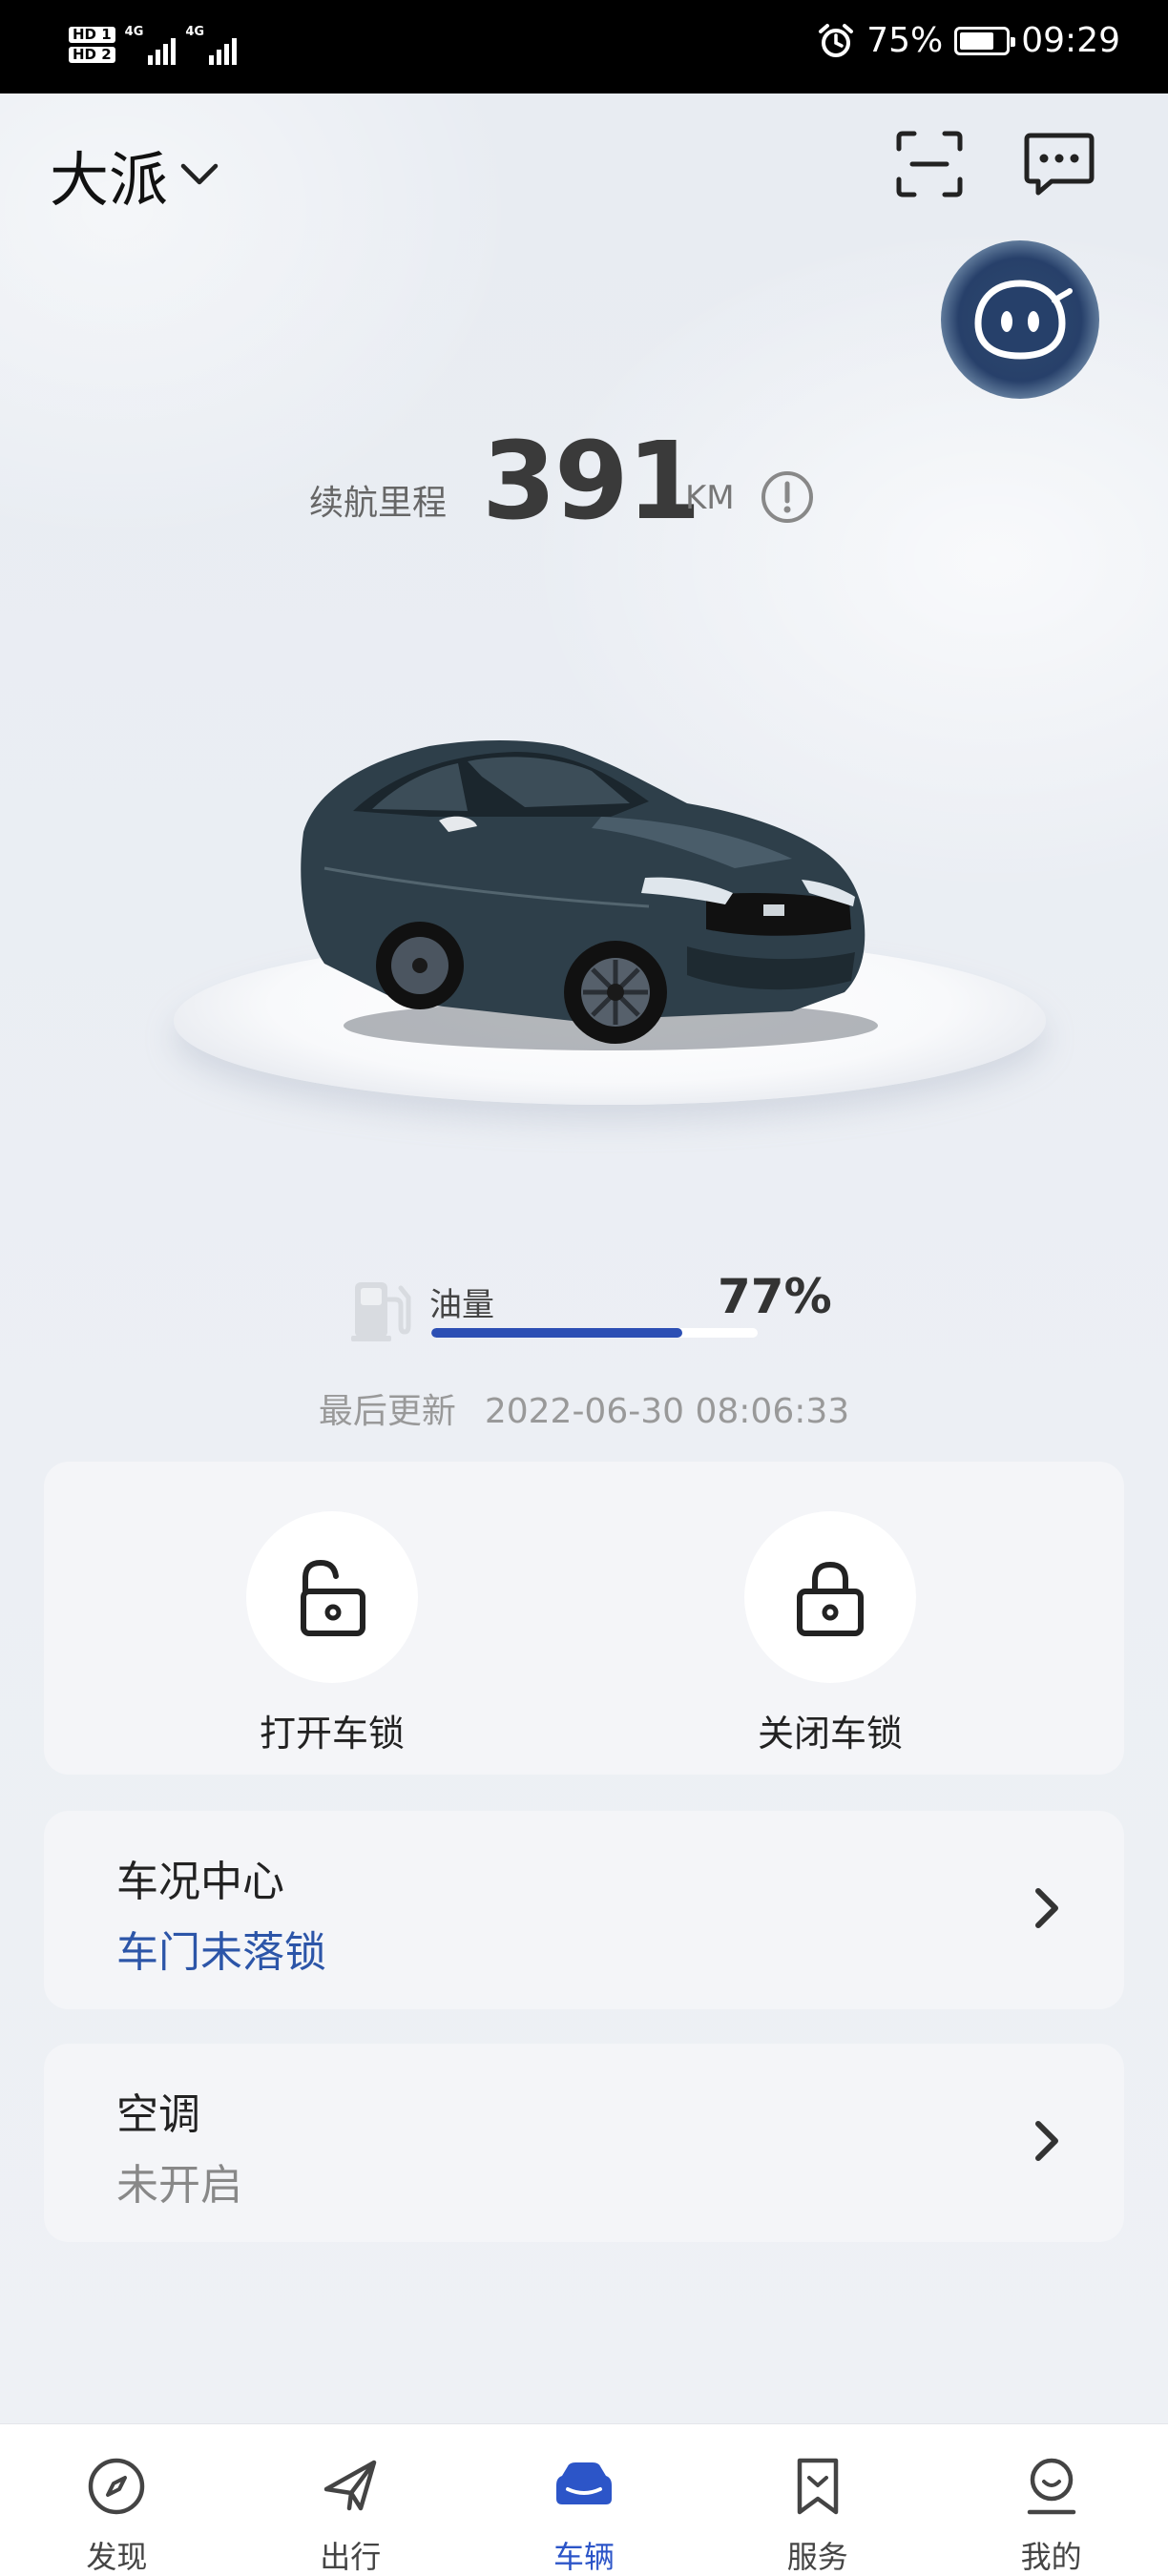 The width and height of the screenshot is (1168, 2576). I want to click on fuel-progress-bar, so click(594, 1333).